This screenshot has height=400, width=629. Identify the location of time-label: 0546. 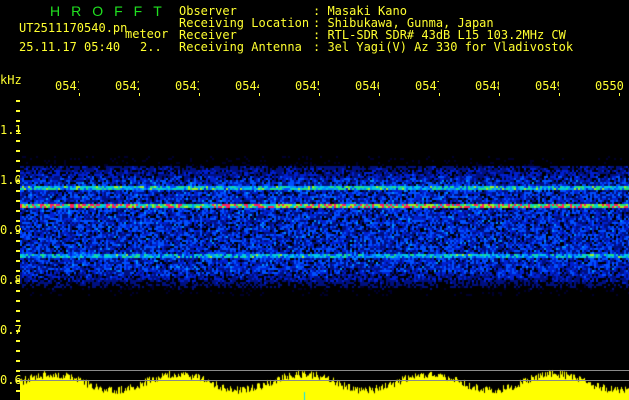
(367, 86).